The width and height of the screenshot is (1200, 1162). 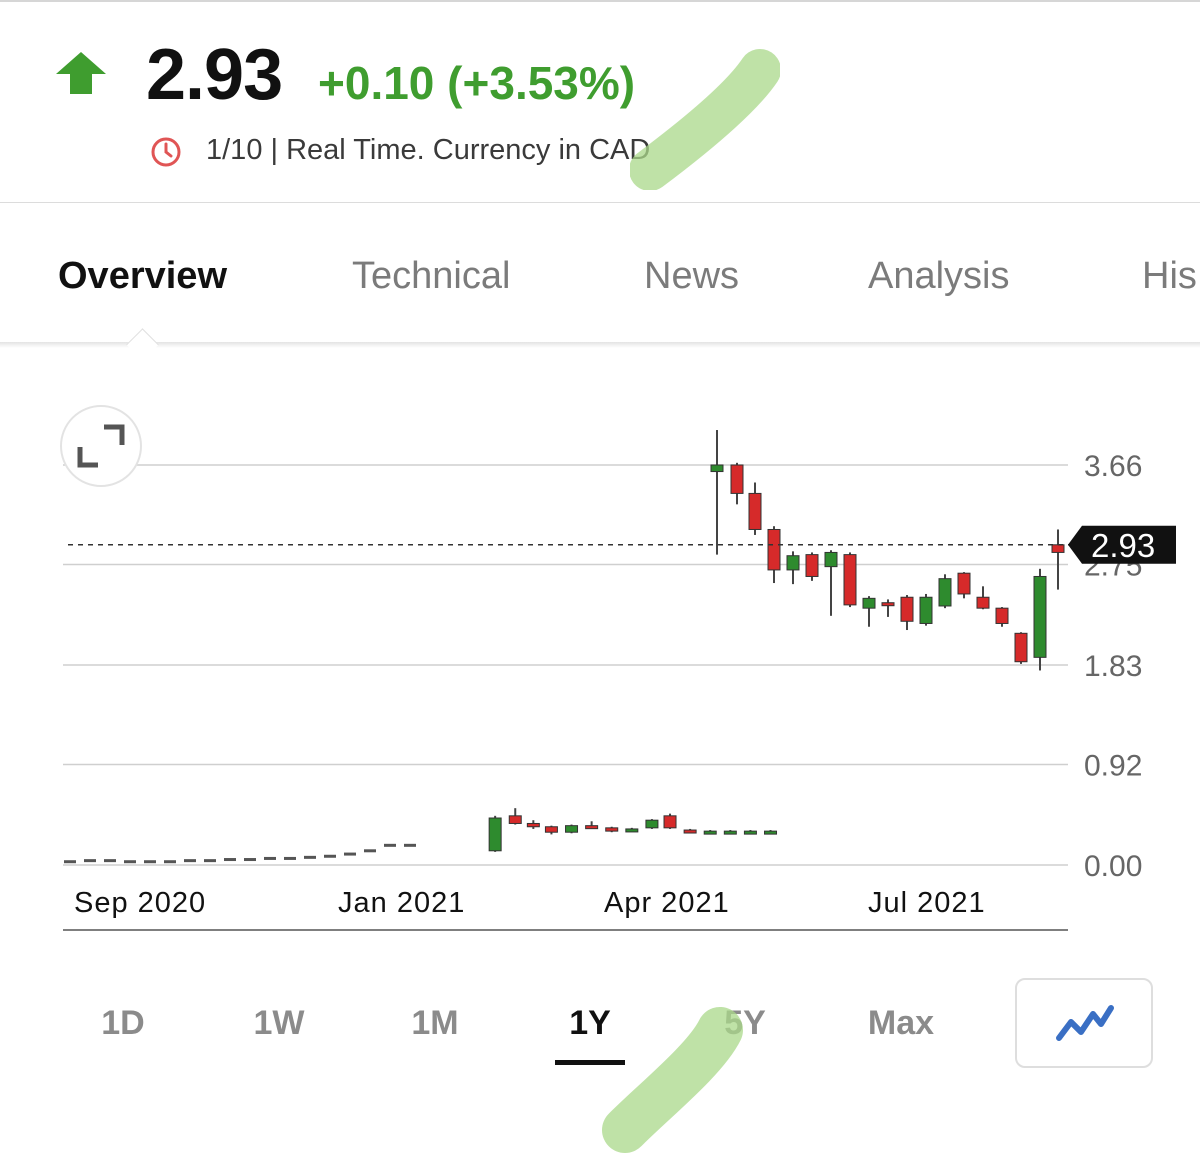 What do you see at coordinates (745, 1023) in the screenshot?
I see `period-5y: 5Y` at bounding box center [745, 1023].